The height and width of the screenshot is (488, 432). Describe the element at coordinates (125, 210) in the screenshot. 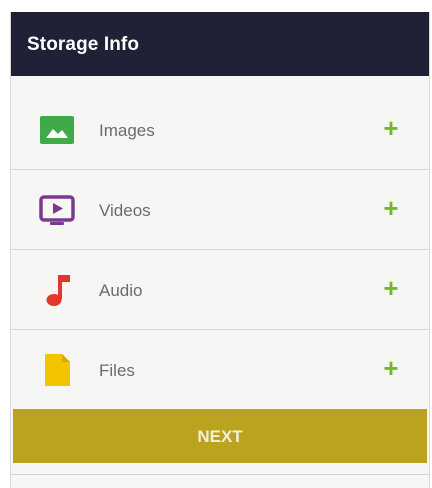

I see `list-item-label: Videos` at that location.